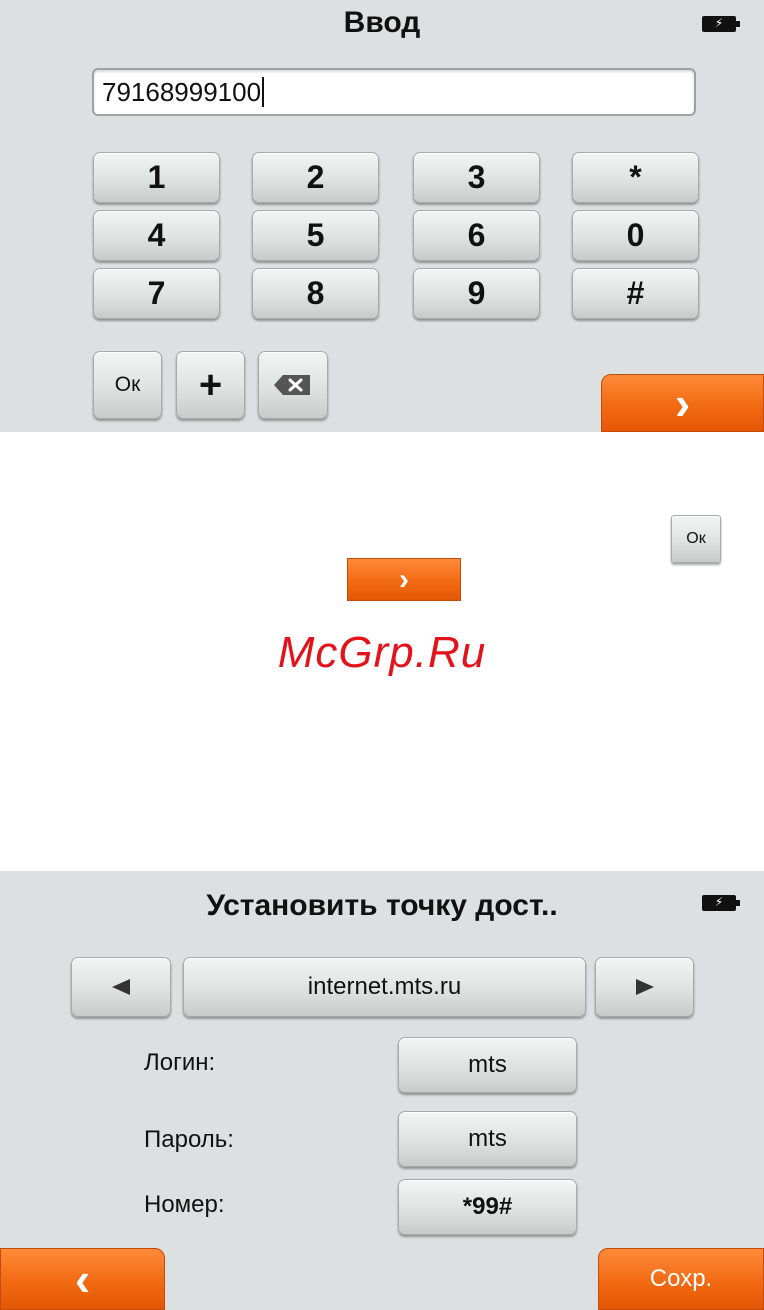 This screenshot has height=1310, width=764. What do you see at coordinates (182, 91) in the screenshot?
I see `phone-number-value: 79168999100` at bounding box center [182, 91].